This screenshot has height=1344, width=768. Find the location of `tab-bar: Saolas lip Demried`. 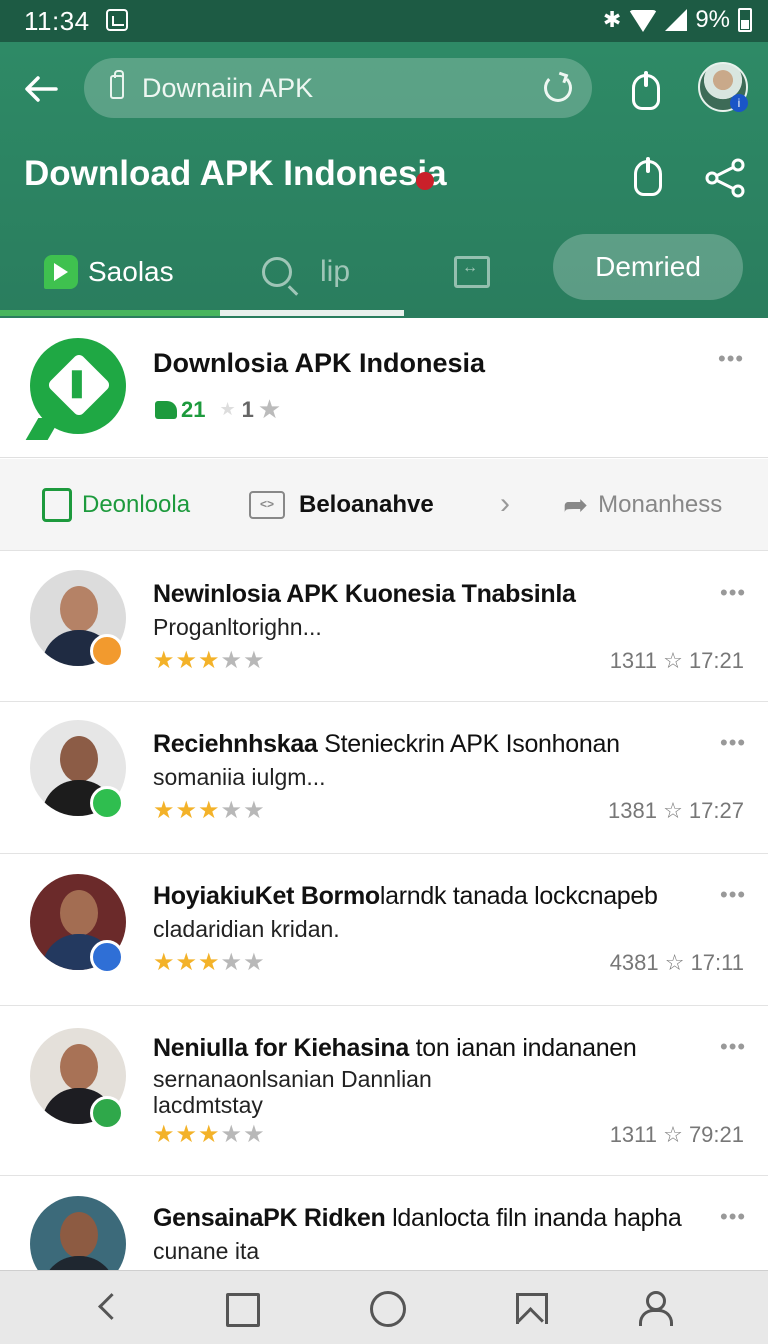

tab-bar: Saolas lip Demried is located at coordinates (384, 272).